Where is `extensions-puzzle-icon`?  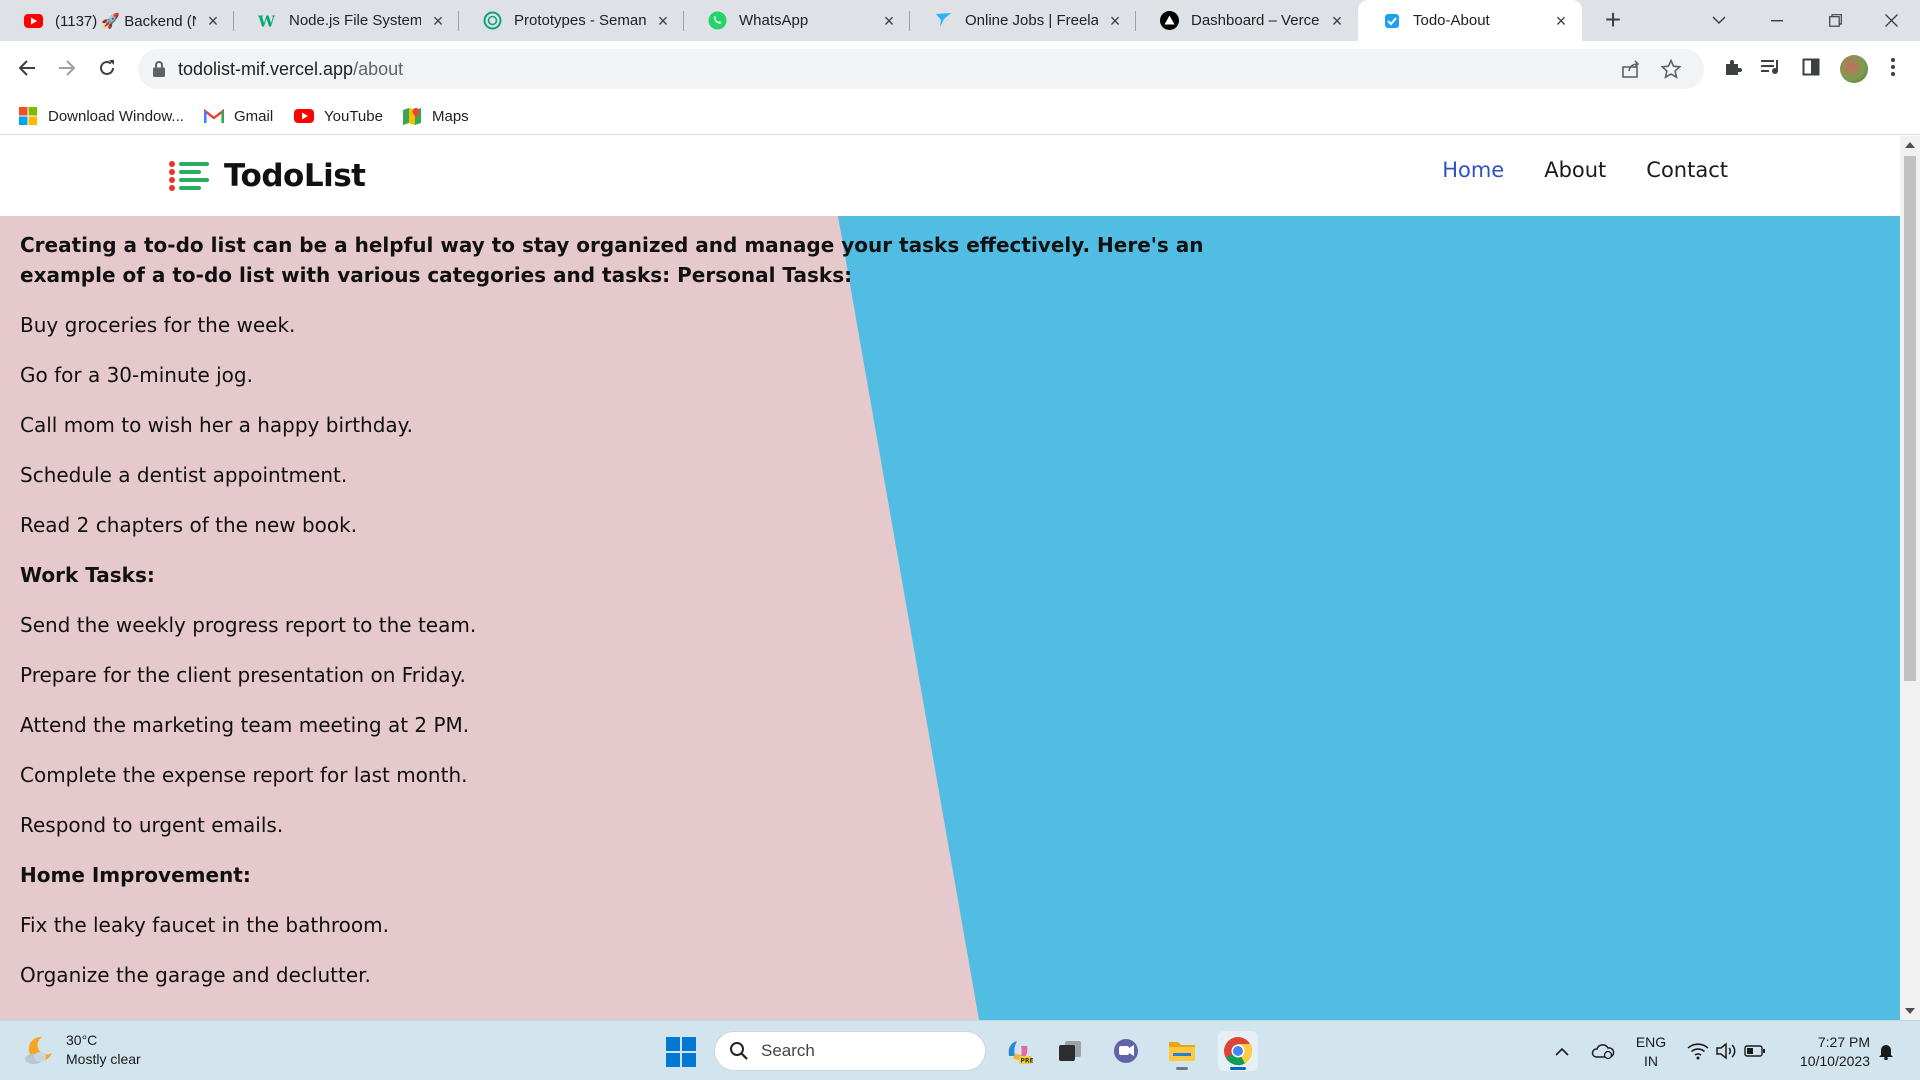
extensions-puzzle-icon is located at coordinates (1733, 67).